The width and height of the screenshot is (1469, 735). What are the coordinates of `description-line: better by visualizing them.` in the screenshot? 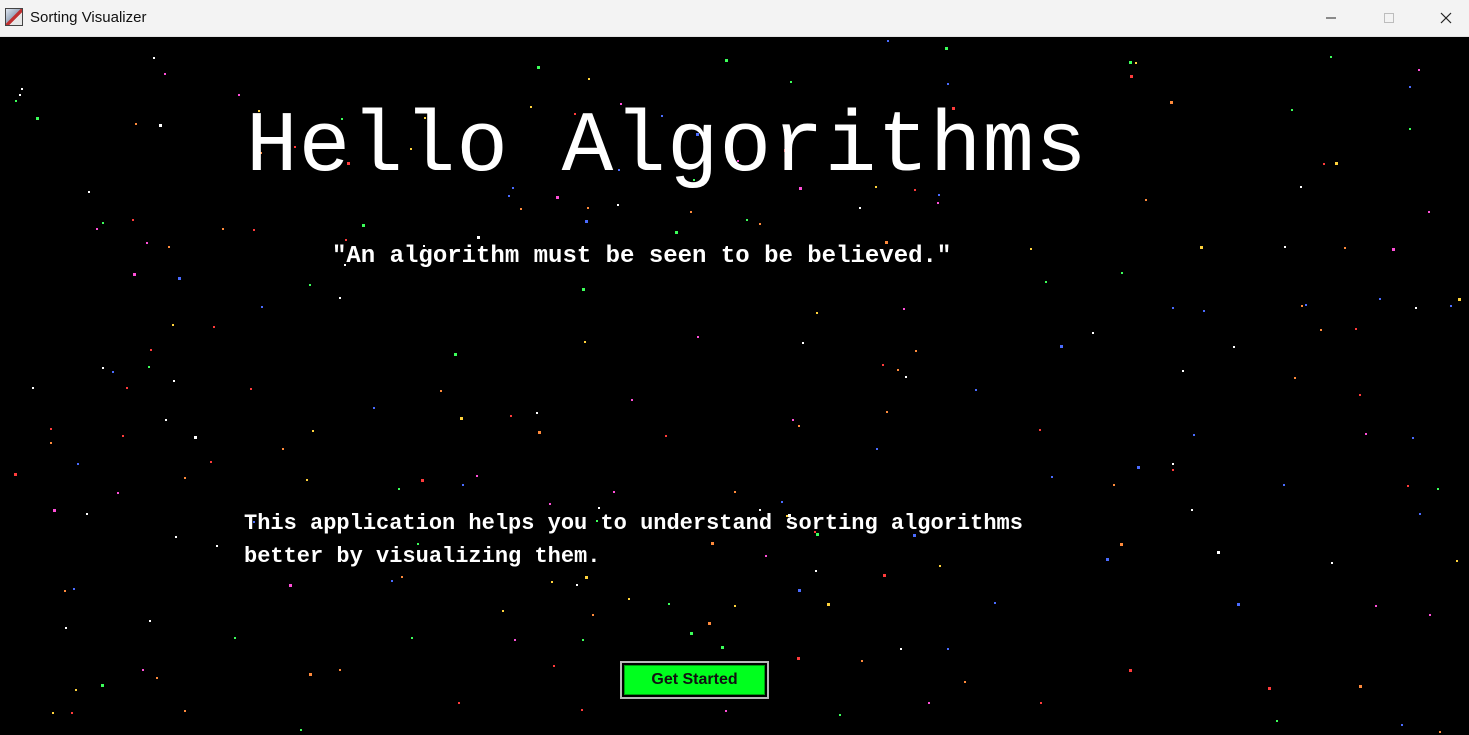 It's located at (422, 556).